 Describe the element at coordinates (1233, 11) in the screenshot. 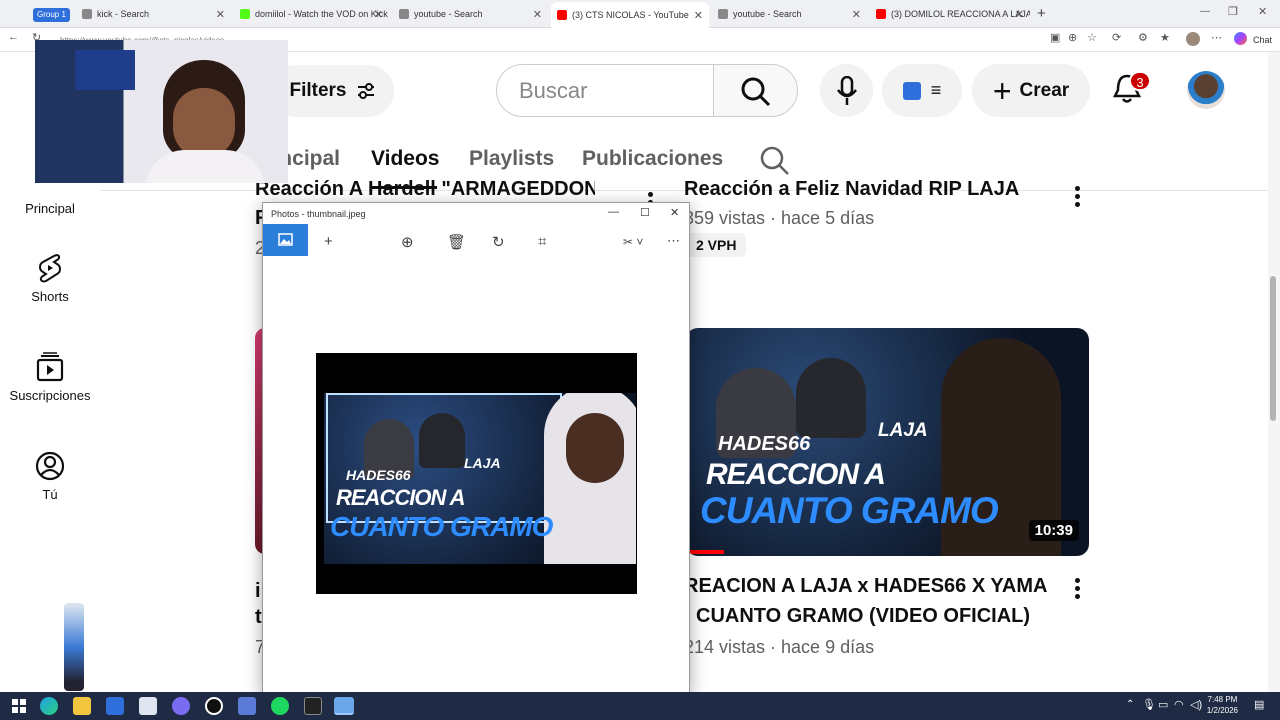

I see `restore-icon: ❐` at that location.